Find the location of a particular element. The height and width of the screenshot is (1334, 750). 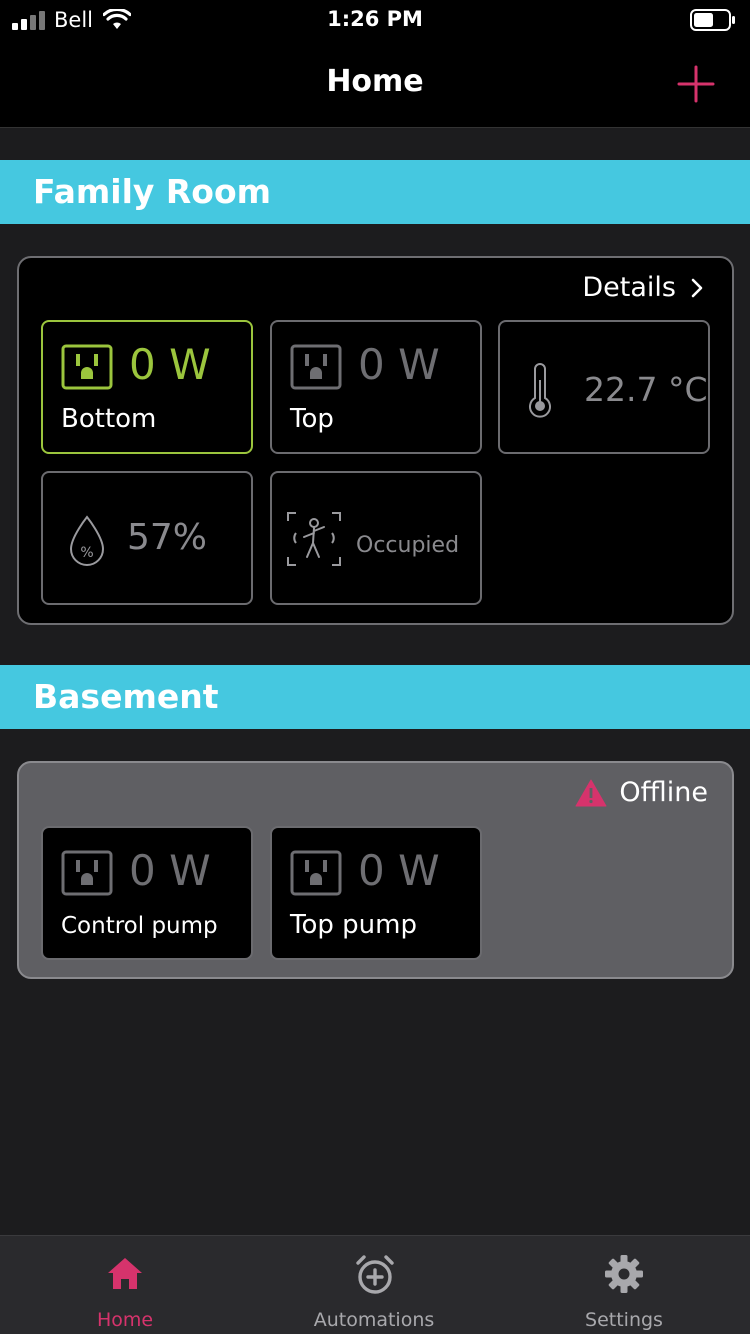

room-header-family-room: Family Room is located at coordinates (375, 192).